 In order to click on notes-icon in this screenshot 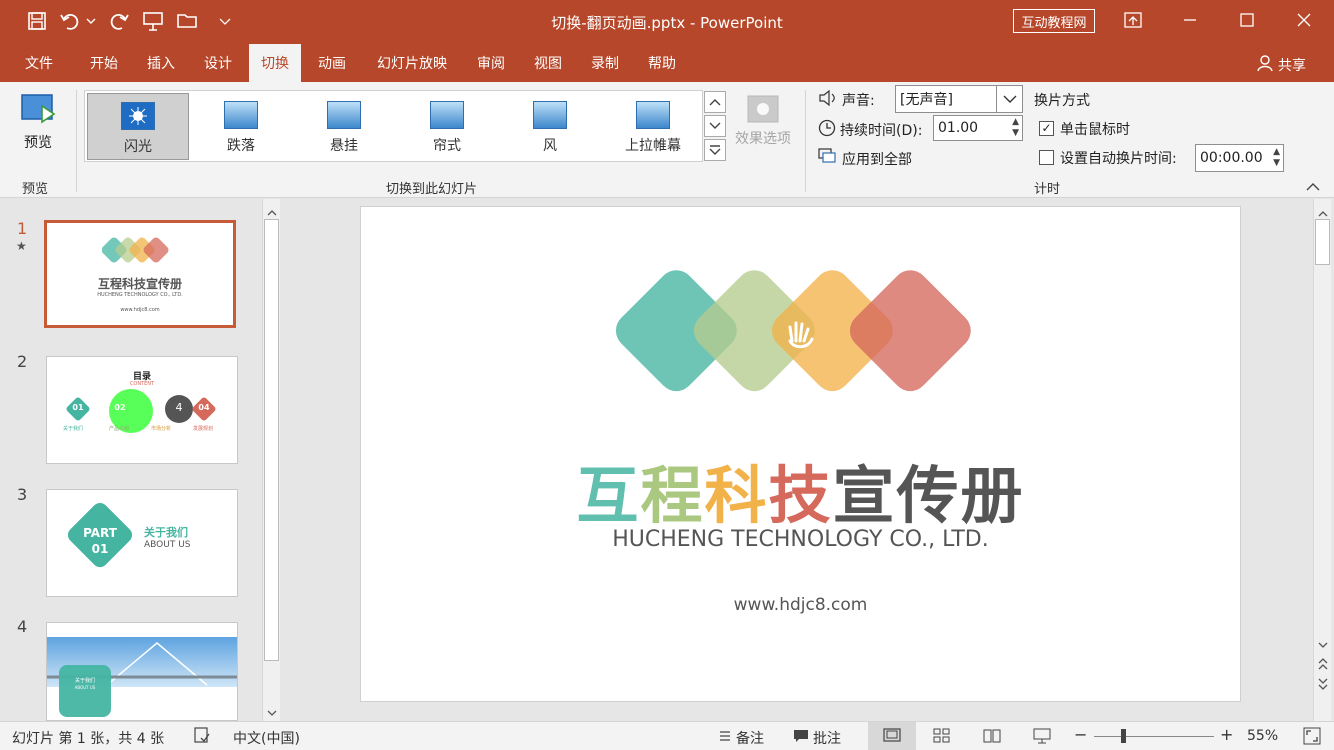, I will do `click(725, 738)`.